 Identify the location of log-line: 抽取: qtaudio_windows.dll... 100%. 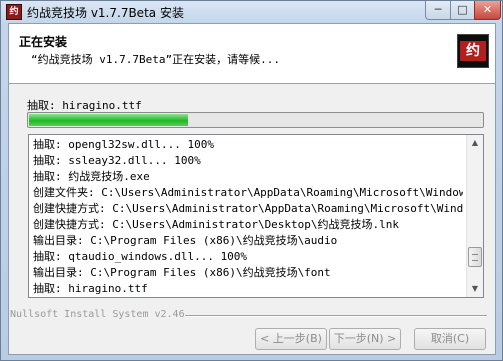
(140, 256).